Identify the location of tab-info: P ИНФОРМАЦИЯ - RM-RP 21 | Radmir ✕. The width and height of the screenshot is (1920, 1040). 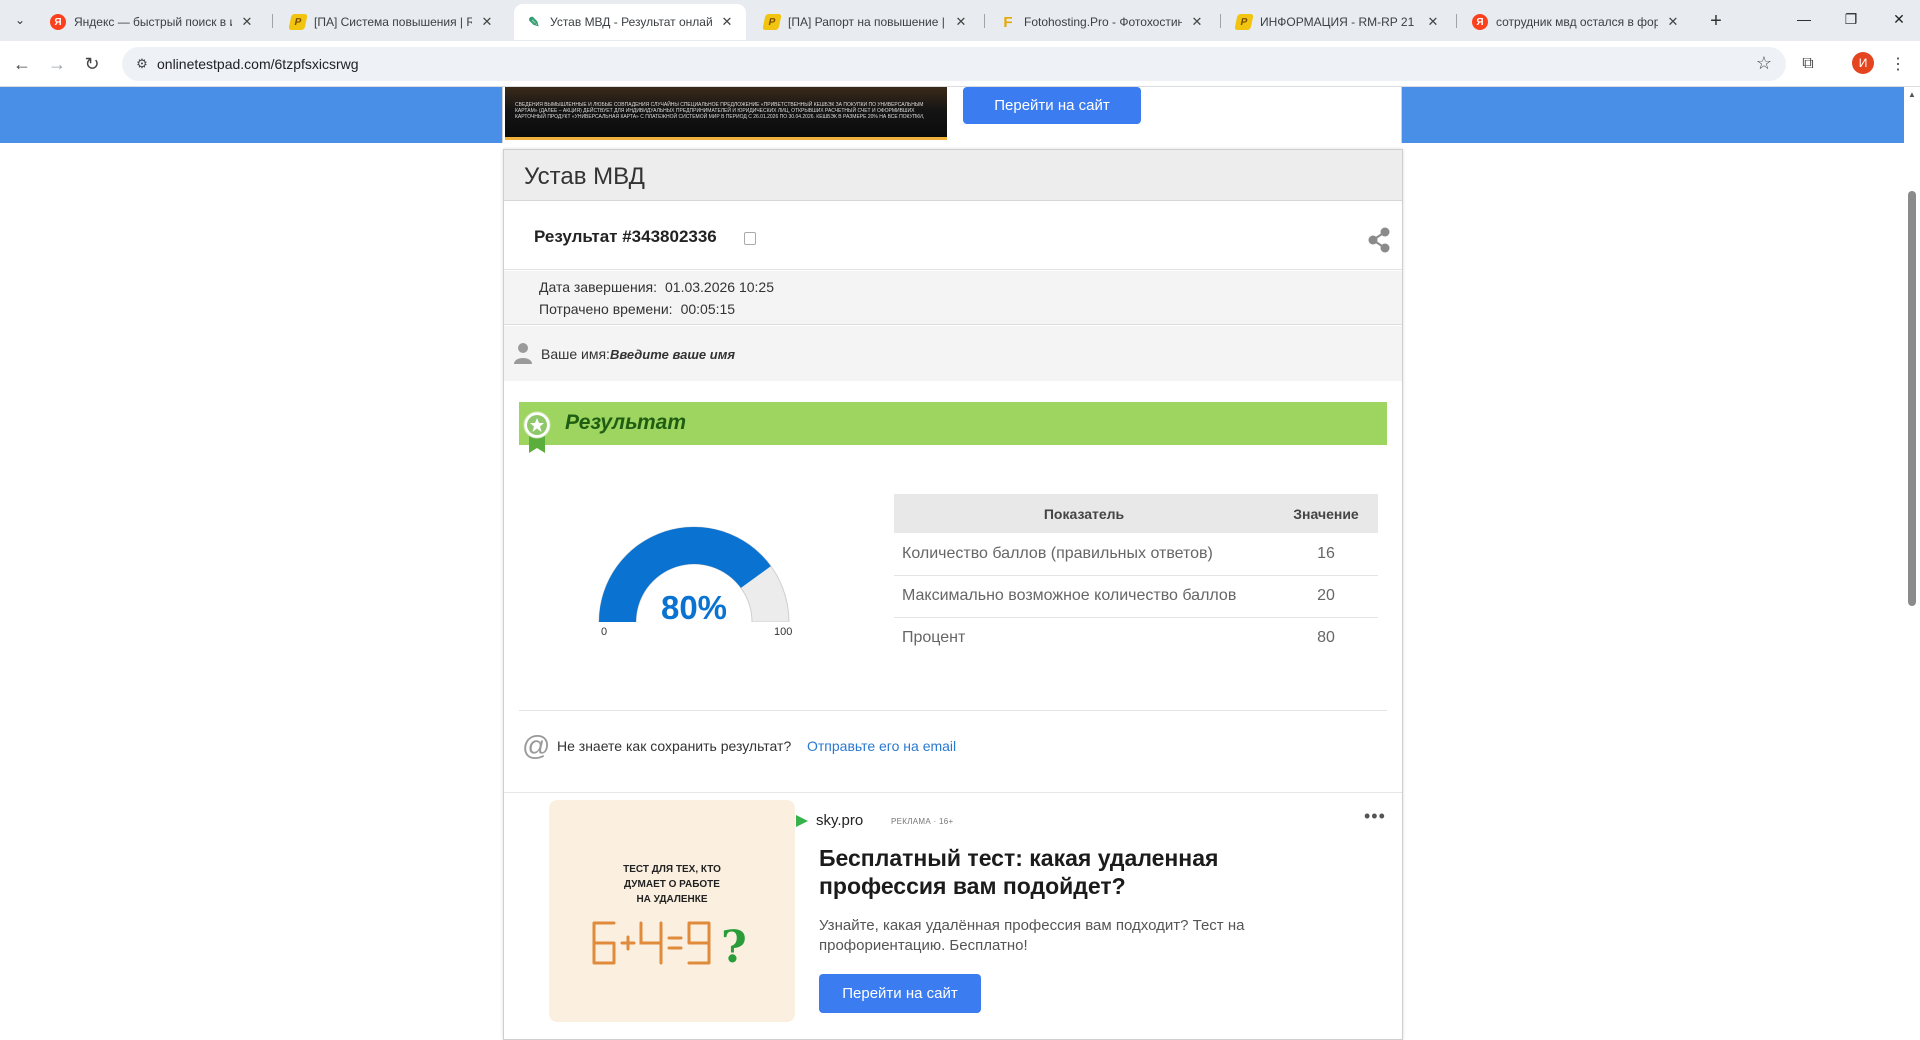
(1338, 22).